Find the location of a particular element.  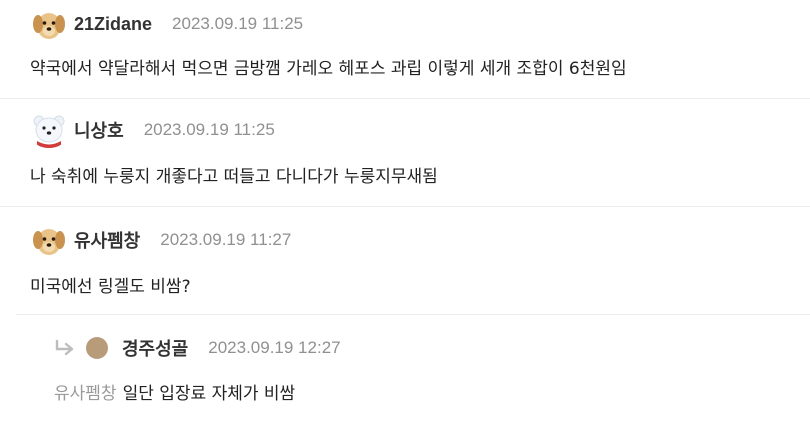

comment-date: 2023.09.19 11:27 is located at coordinates (226, 239).